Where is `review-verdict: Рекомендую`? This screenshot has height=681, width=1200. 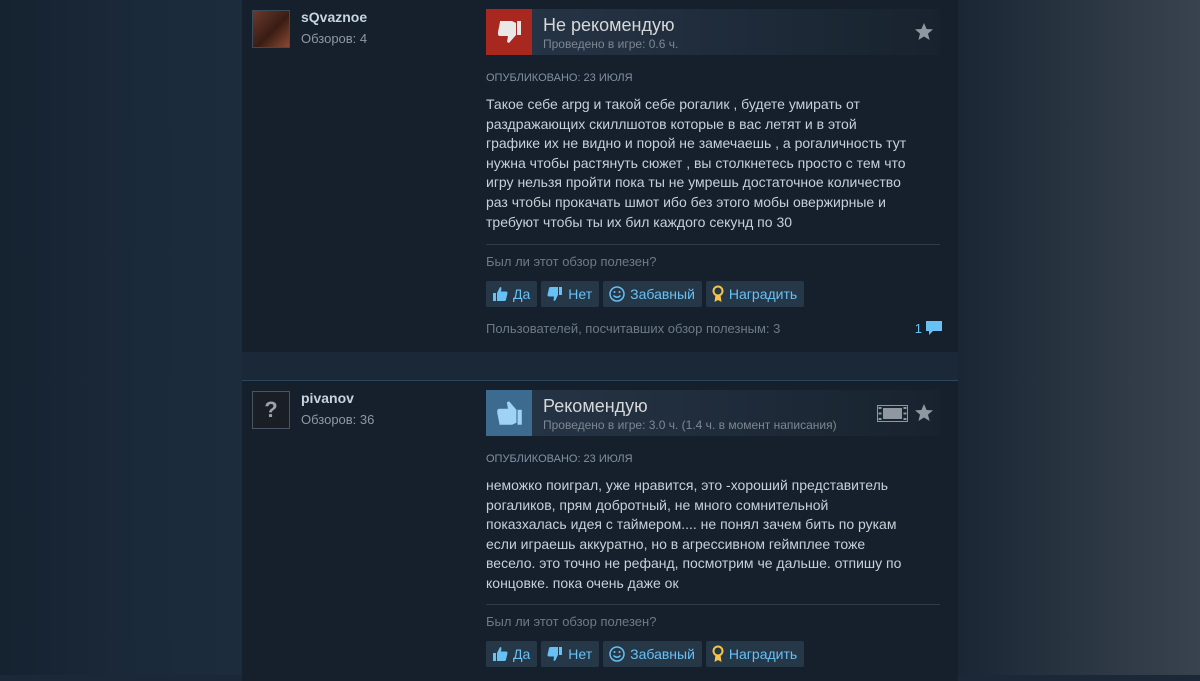
review-verdict: Рекомендую is located at coordinates (595, 406).